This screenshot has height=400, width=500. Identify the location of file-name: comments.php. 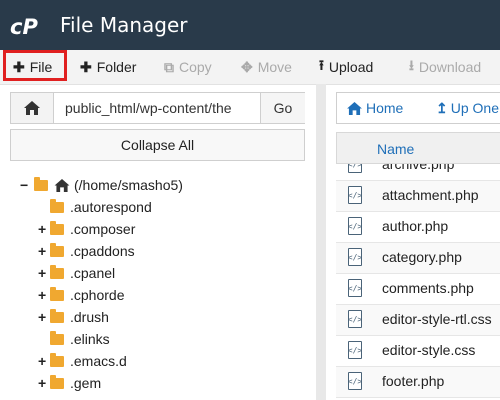
(428, 288).